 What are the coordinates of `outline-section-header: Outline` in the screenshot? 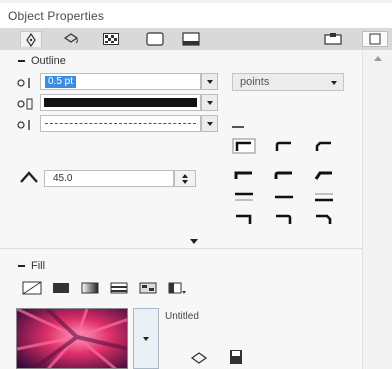 It's located at (42, 61).